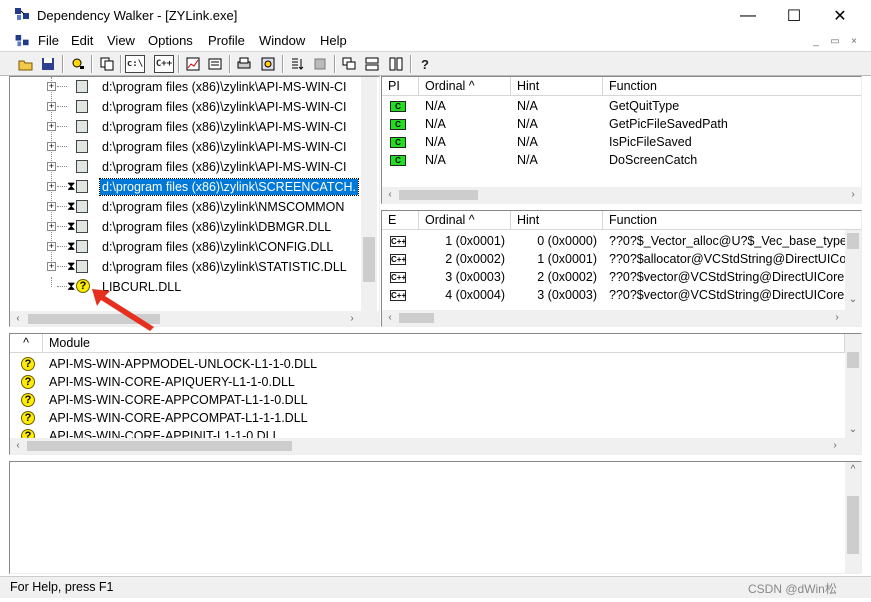 The height and width of the screenshot is (602, 871). Describe the element at coordinates (26, 64) in the screenshot. I see `open-icon` at that location.